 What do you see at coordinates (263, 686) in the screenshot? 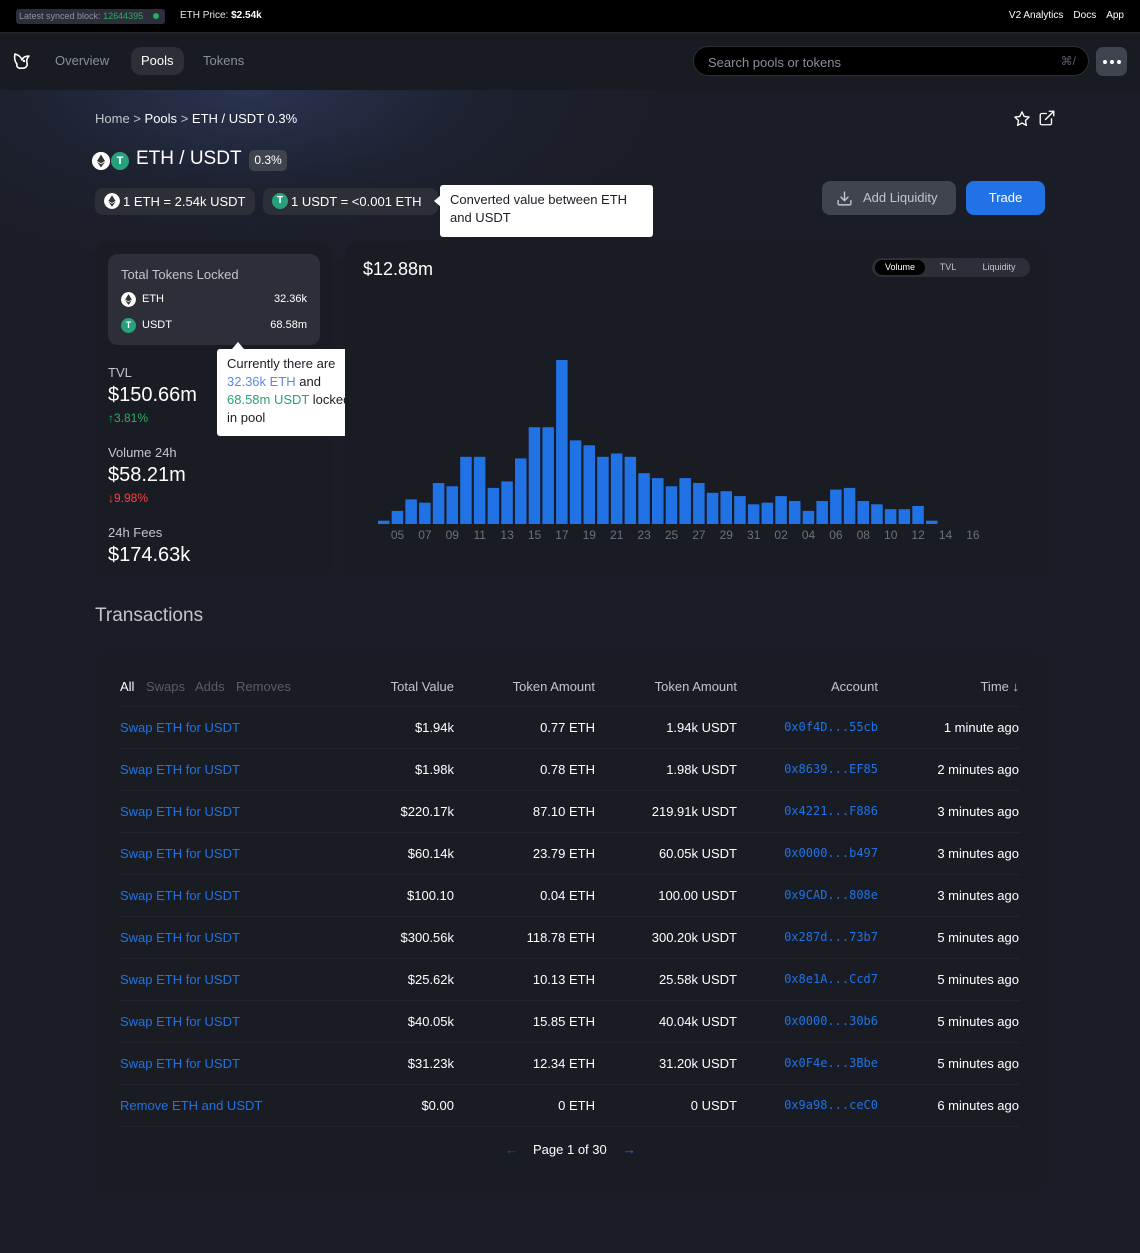
I see `filter-removes: Removes` at bounding box center [263, 686].